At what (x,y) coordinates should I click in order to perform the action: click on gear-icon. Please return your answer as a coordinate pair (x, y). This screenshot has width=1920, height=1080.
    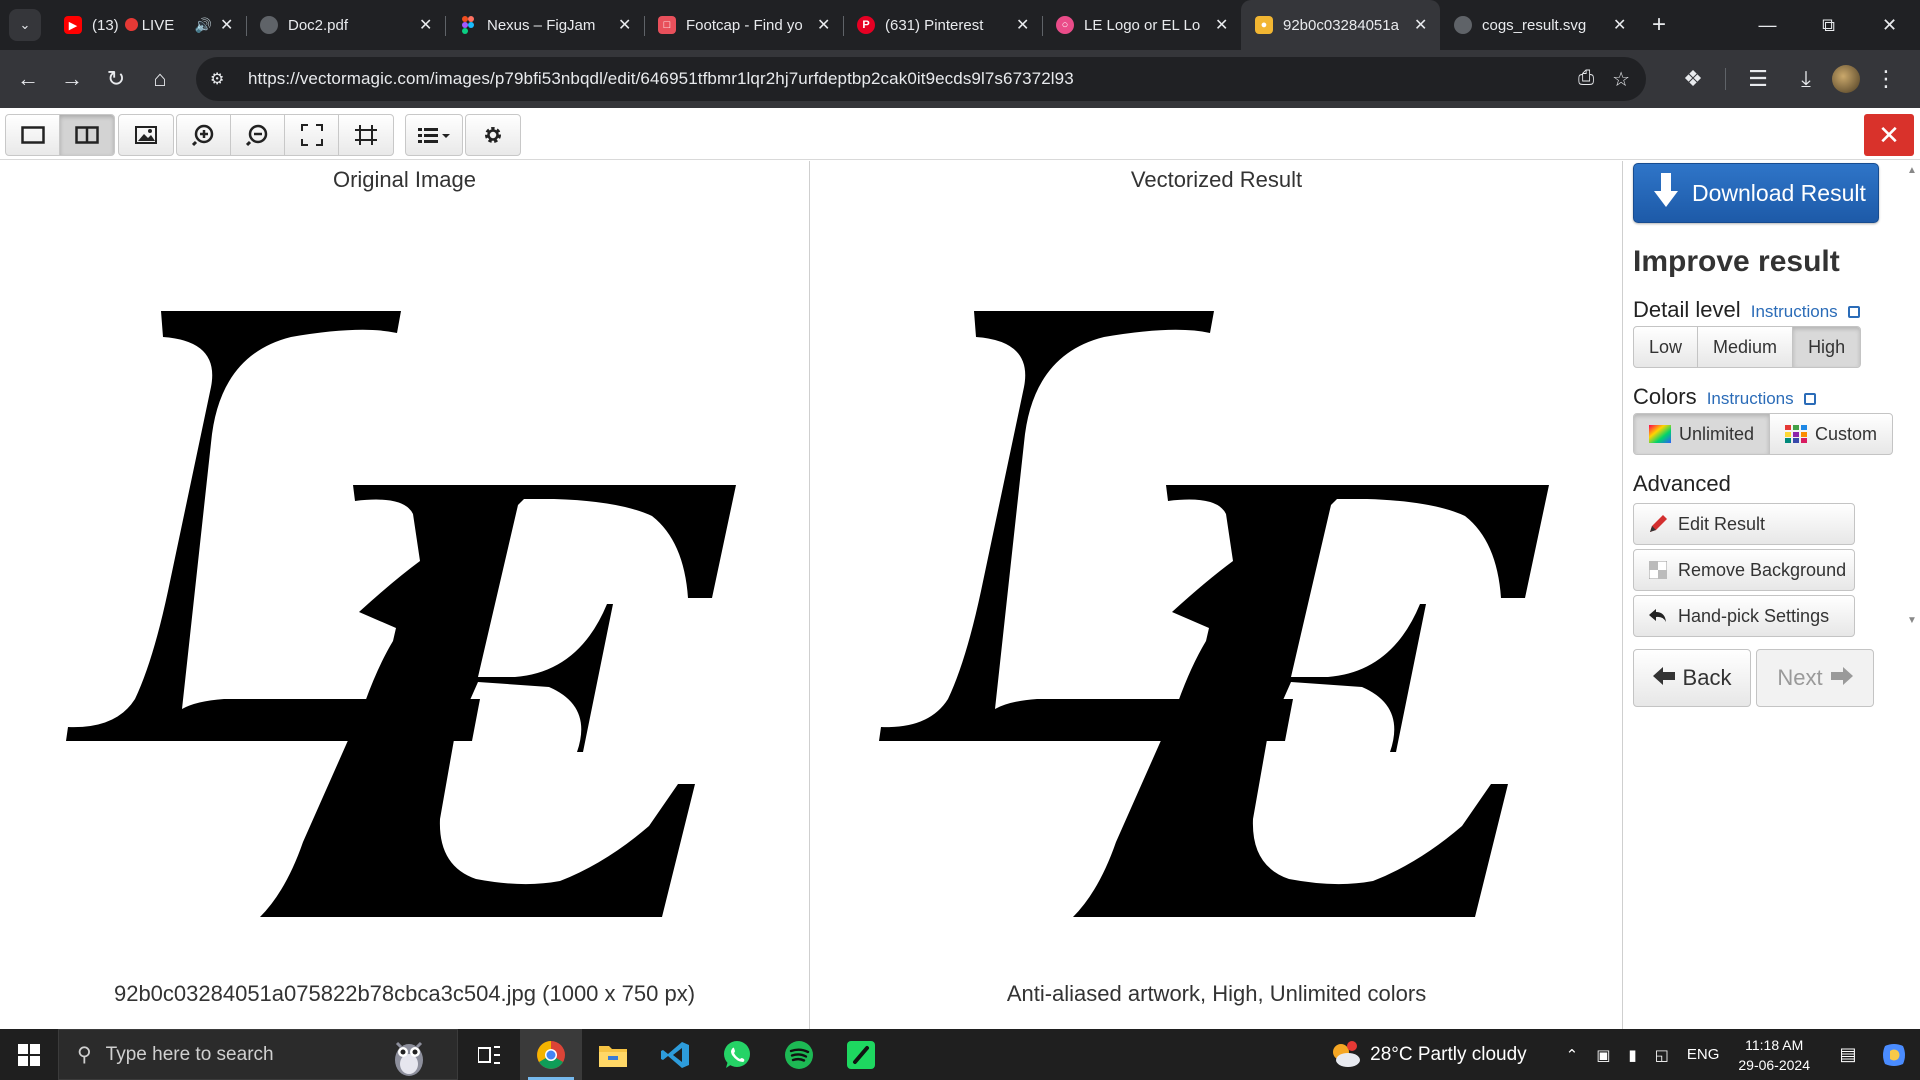
    Looking at the image, I should click on (493, 135).